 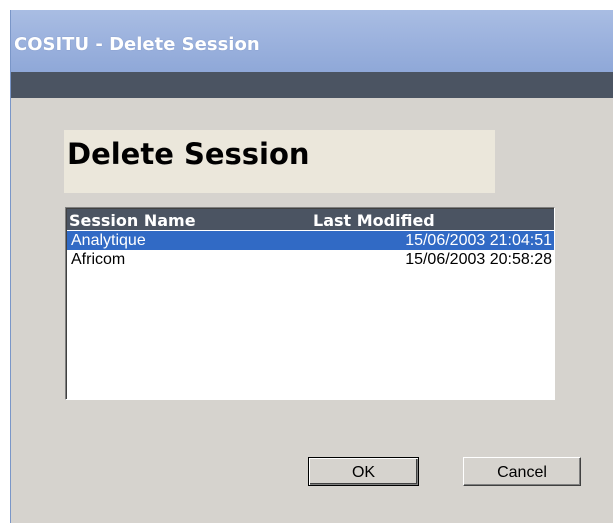 What do you see at coordinates (108, 240) in the screenshot?
I see `session-name-cell: Analytique` at bounding box center [108, 240].